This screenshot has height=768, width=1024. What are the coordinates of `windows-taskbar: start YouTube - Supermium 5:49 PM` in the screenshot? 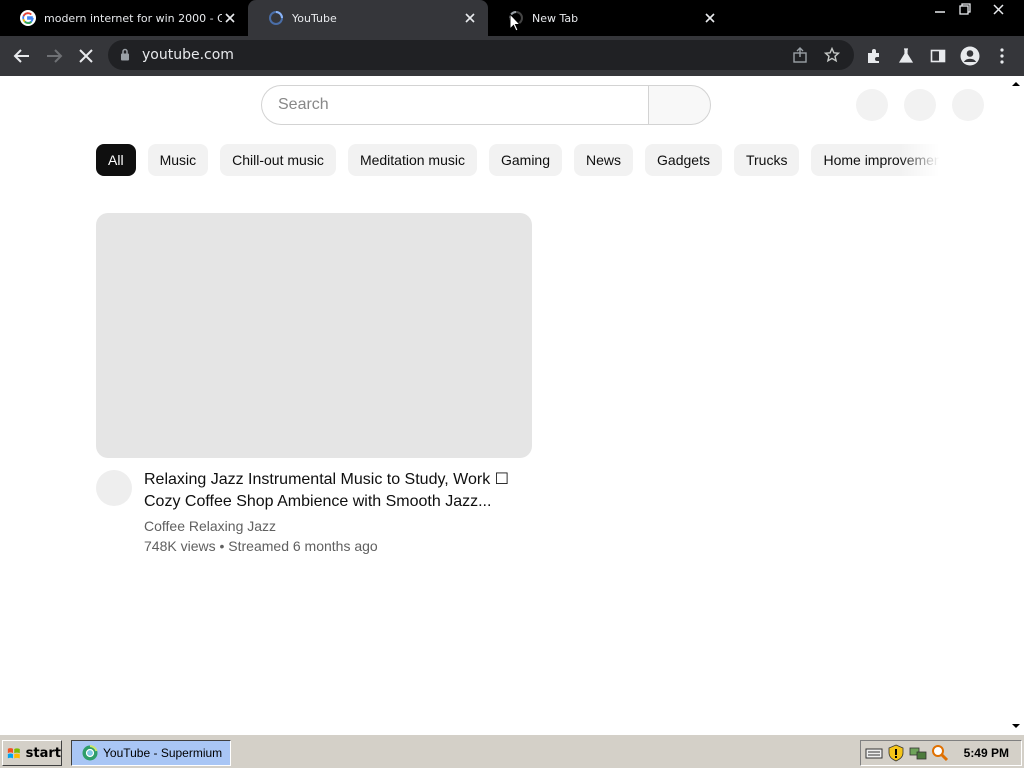 It's located at (512, 751).